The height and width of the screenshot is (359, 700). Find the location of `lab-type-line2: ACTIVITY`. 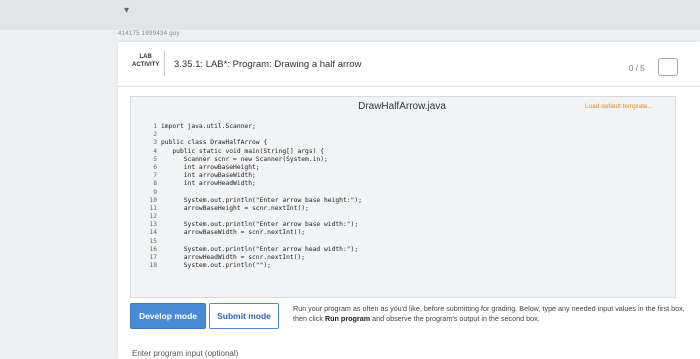

lab-type-line2: ACTIVITY is located at coordinates (146, 65).